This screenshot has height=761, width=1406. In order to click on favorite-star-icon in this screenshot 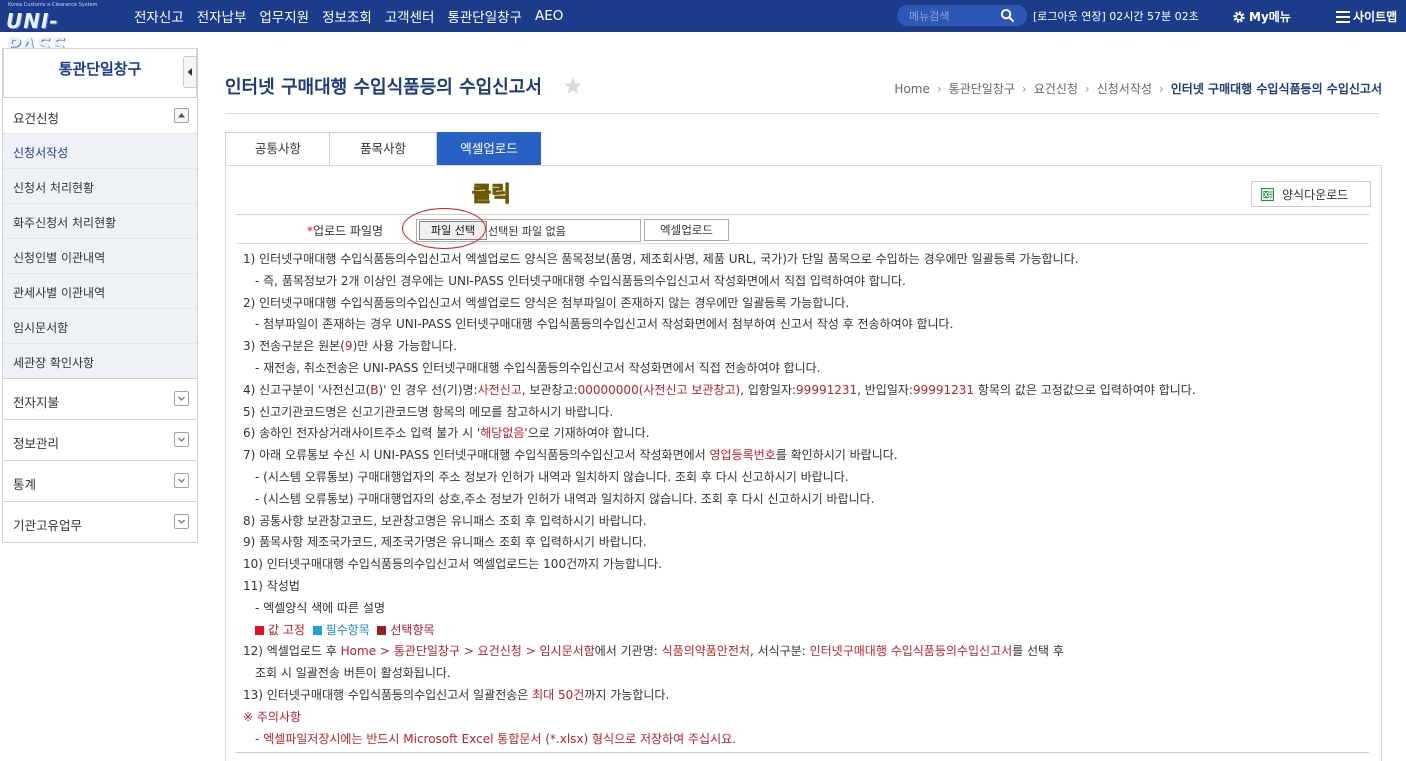, I will do `click(573, 86)`.